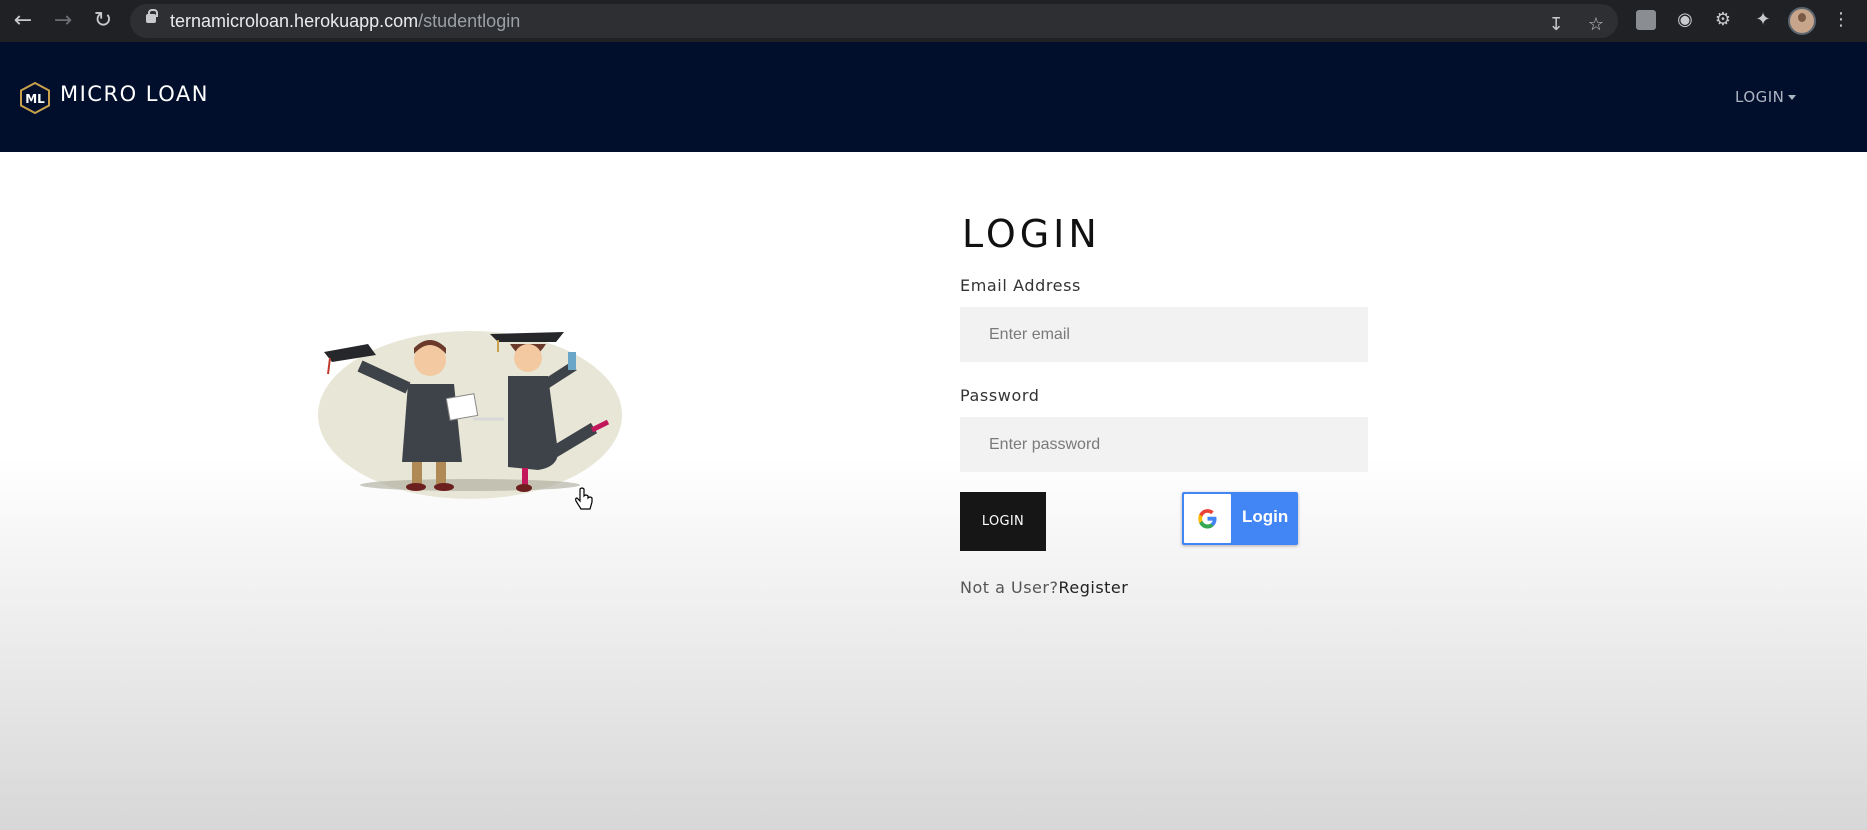 This screenshot has height=830, width=1867. I want to click on login-dropdown-label: LOGIN, so click(1760, 97).